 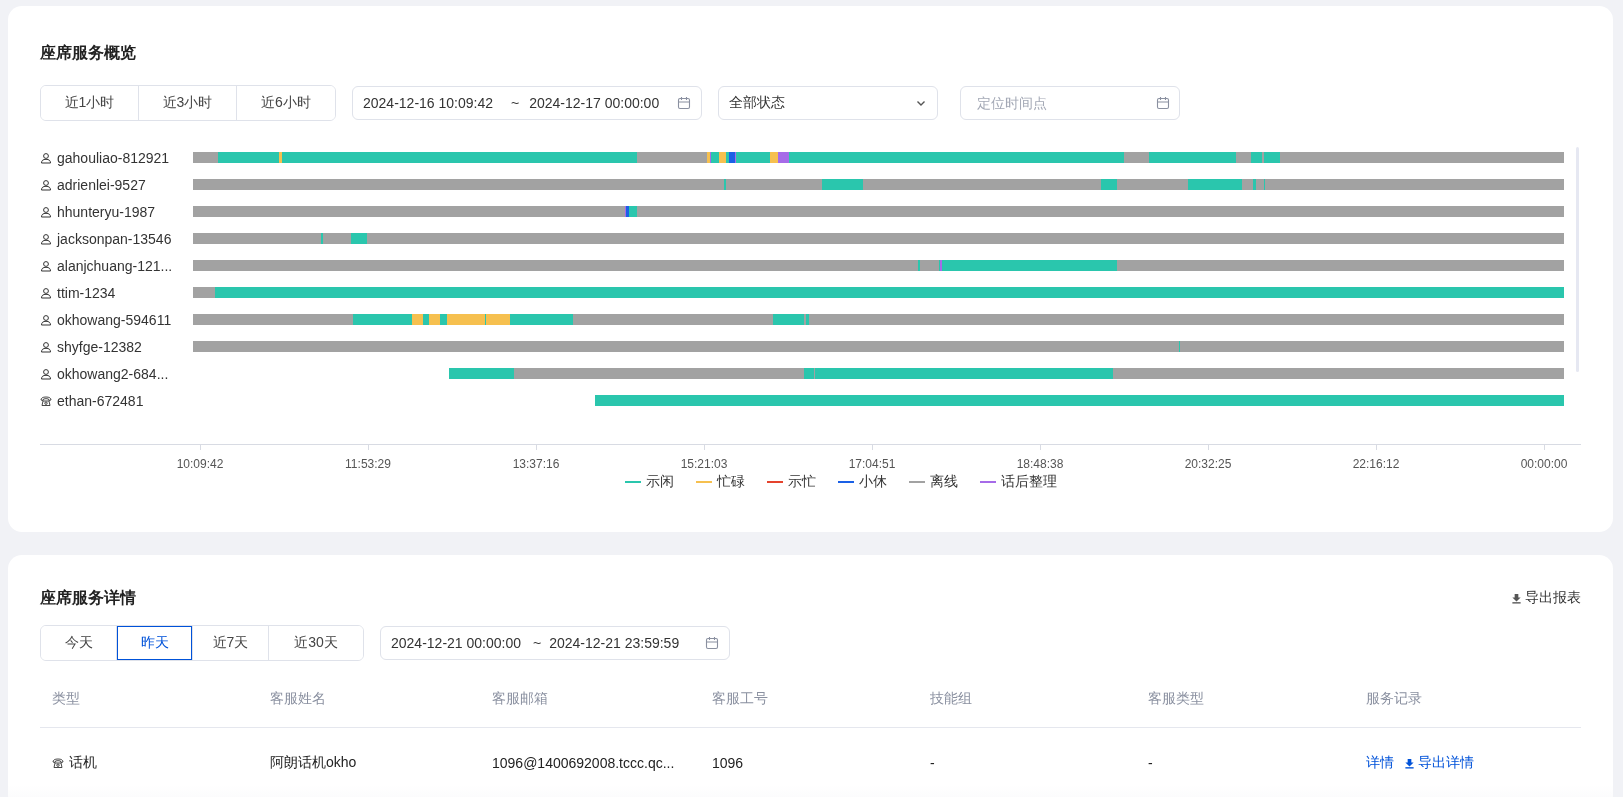 I want to click on agent-name: adrienlei-9527, so click(x=101, y=184).